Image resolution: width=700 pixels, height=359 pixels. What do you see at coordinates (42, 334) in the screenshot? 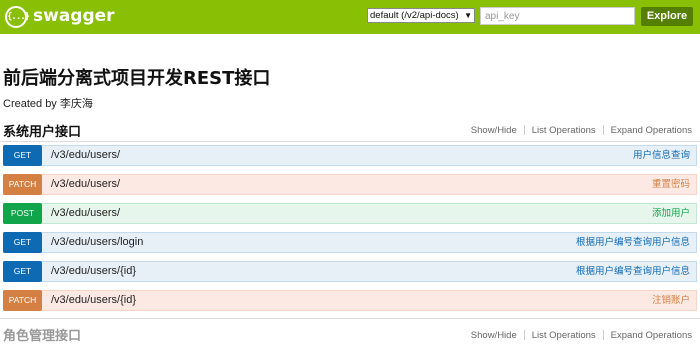
I see `resource-group-title: 角色管理接口` at bounding box center [42, 334].